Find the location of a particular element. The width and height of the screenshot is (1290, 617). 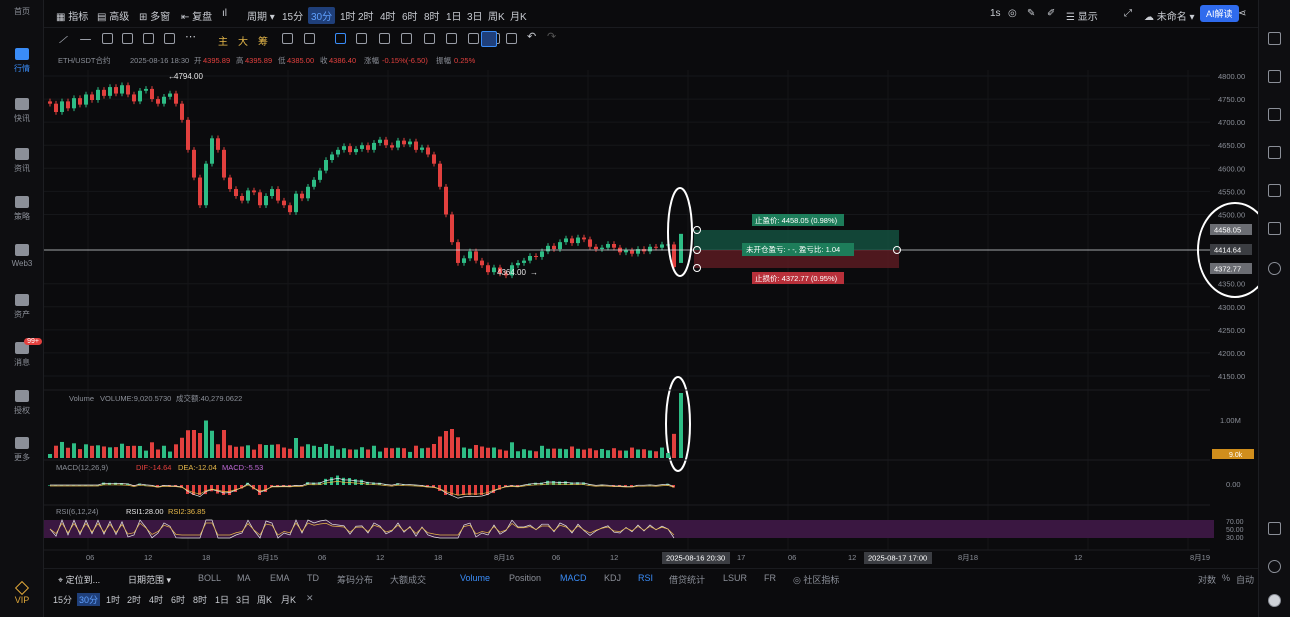

pen-icon: ✎ is located at coordinates (1031, 13).